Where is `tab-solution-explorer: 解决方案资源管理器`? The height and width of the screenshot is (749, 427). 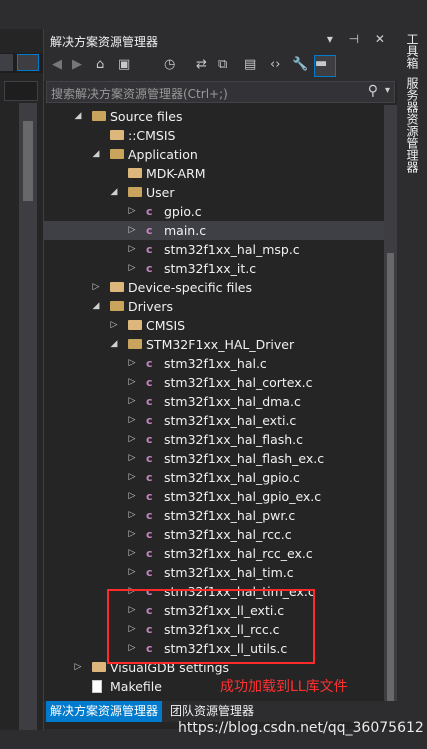 tab-solution-explorer: 解决方案资源管理器 is located at coordinates (104, 711).